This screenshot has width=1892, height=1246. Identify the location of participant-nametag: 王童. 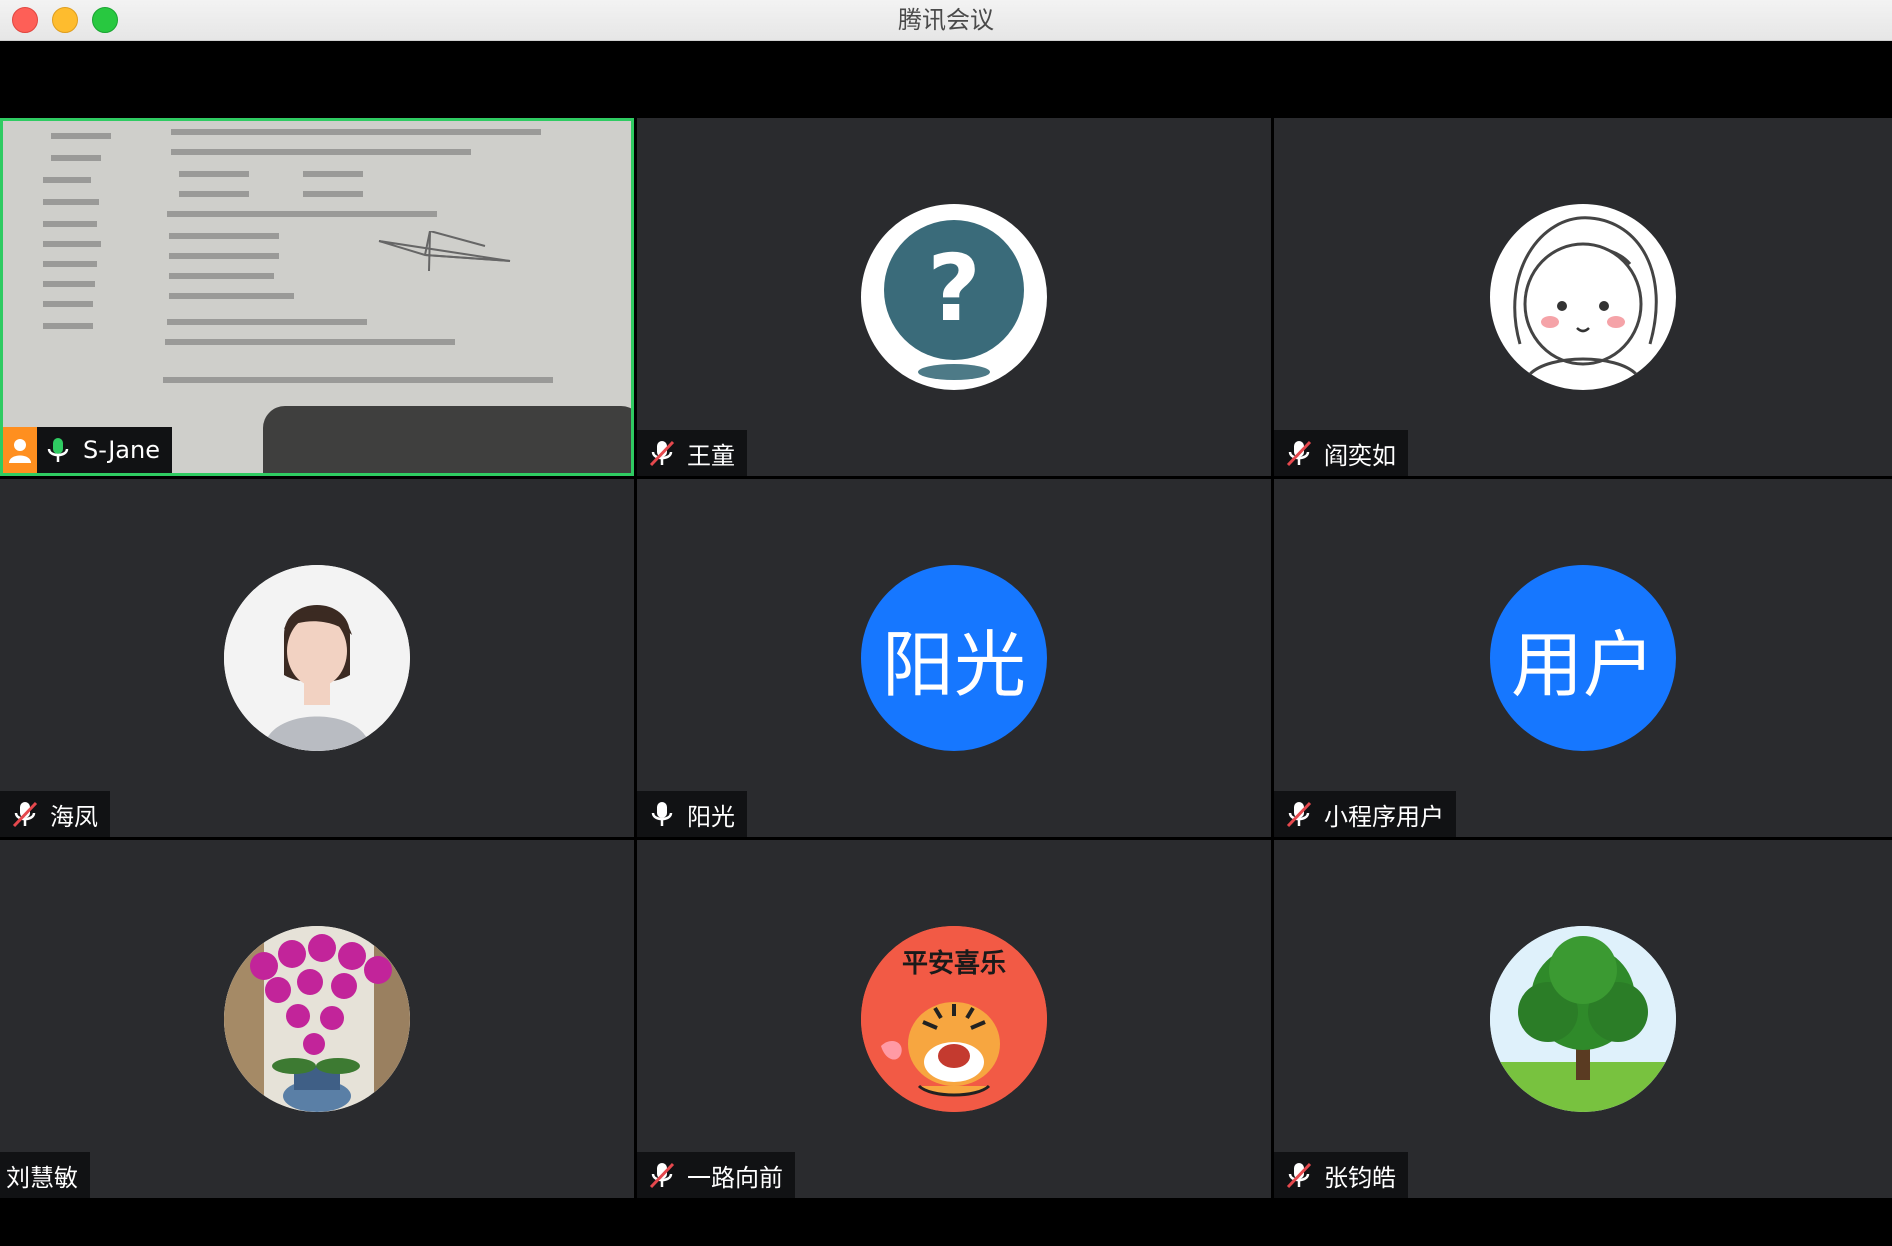
(692, 453).